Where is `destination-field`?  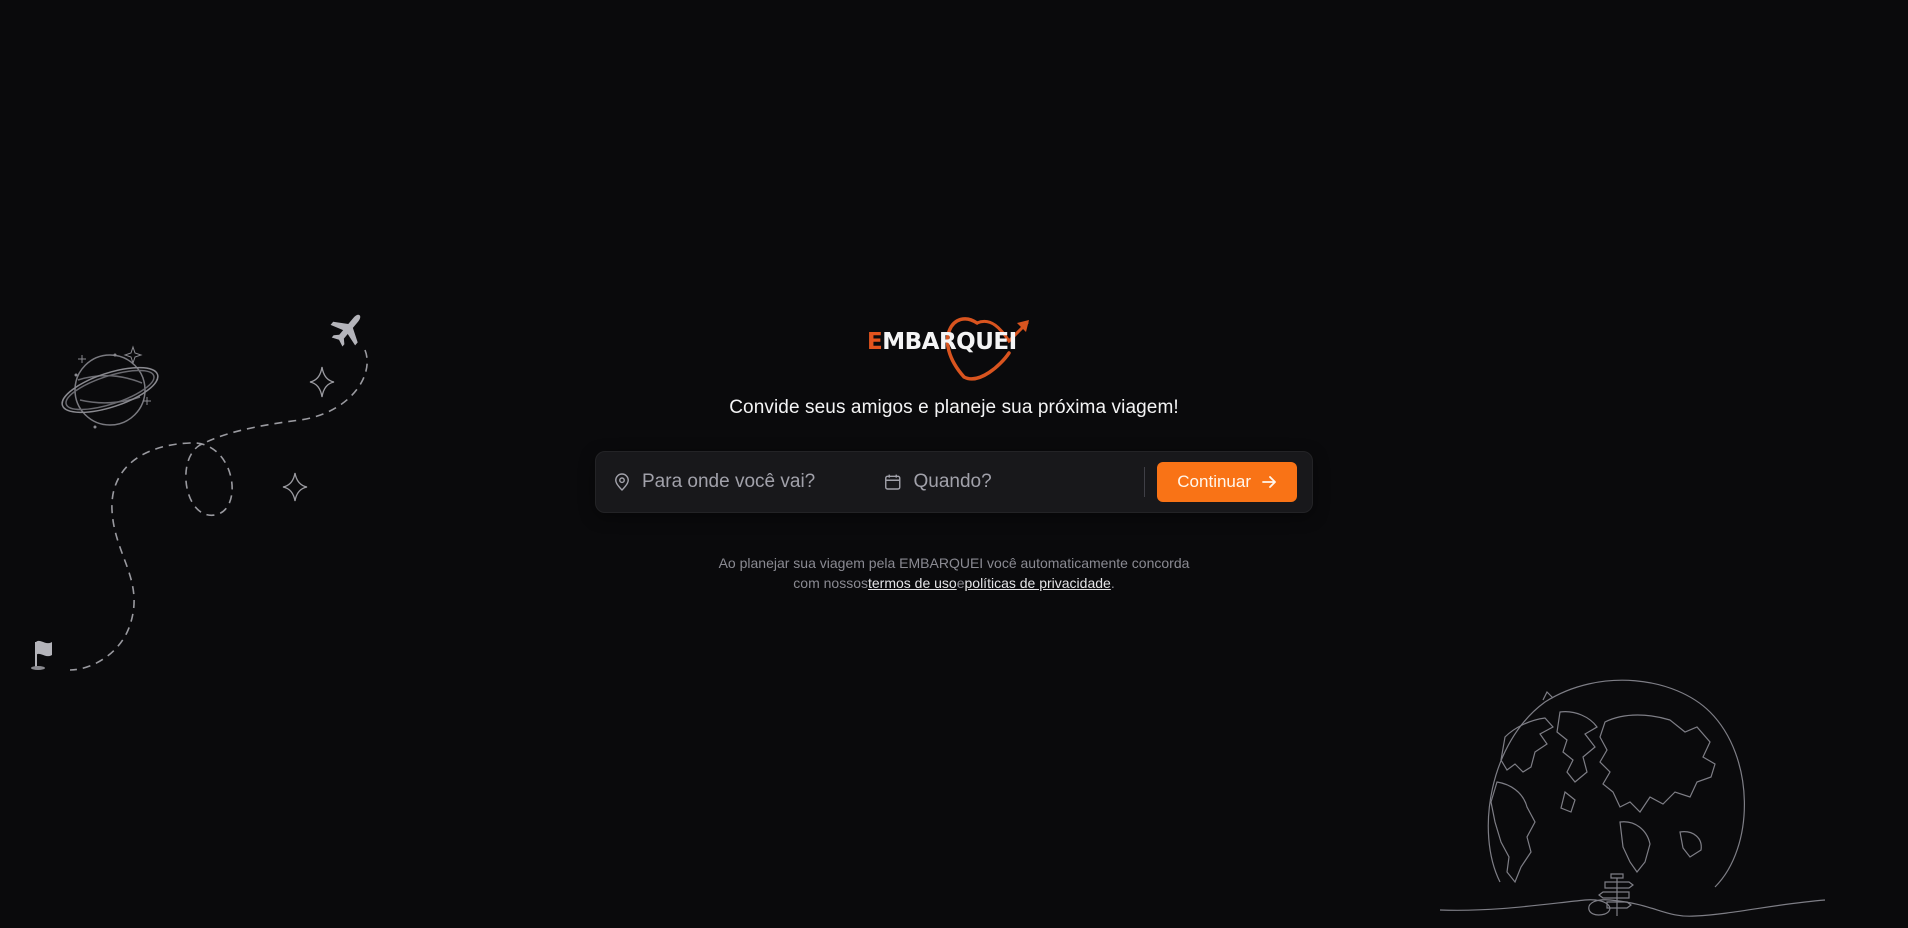
destination-field is located at coordinates (749, 482).